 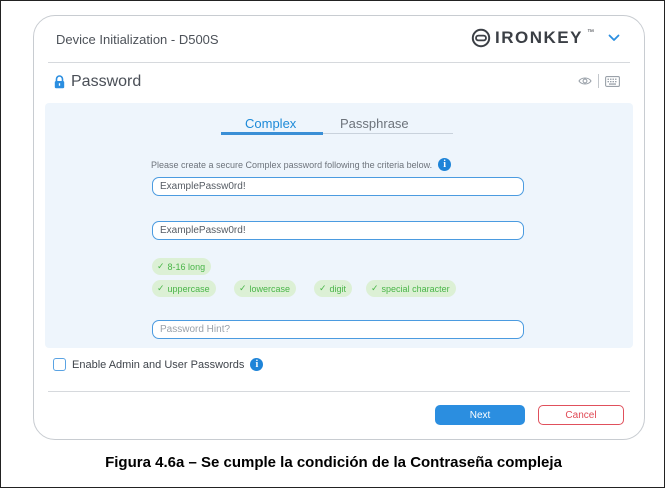 What do you see at coordinates (590, 32) in the screenshot?
I see `brand-trademark: ™` at bounding box center [590, 32].